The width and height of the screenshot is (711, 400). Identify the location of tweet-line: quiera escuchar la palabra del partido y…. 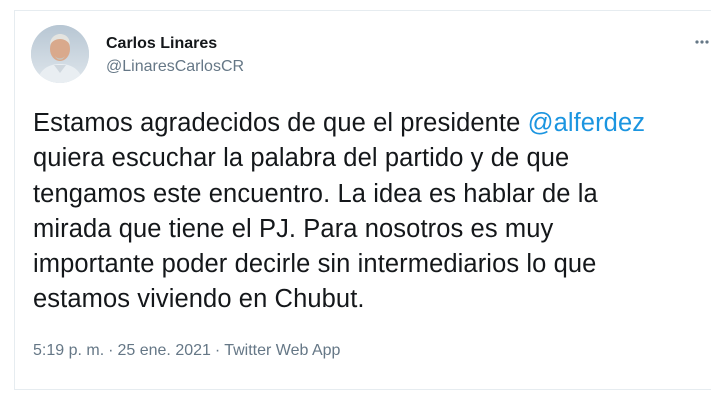
(301, 158).